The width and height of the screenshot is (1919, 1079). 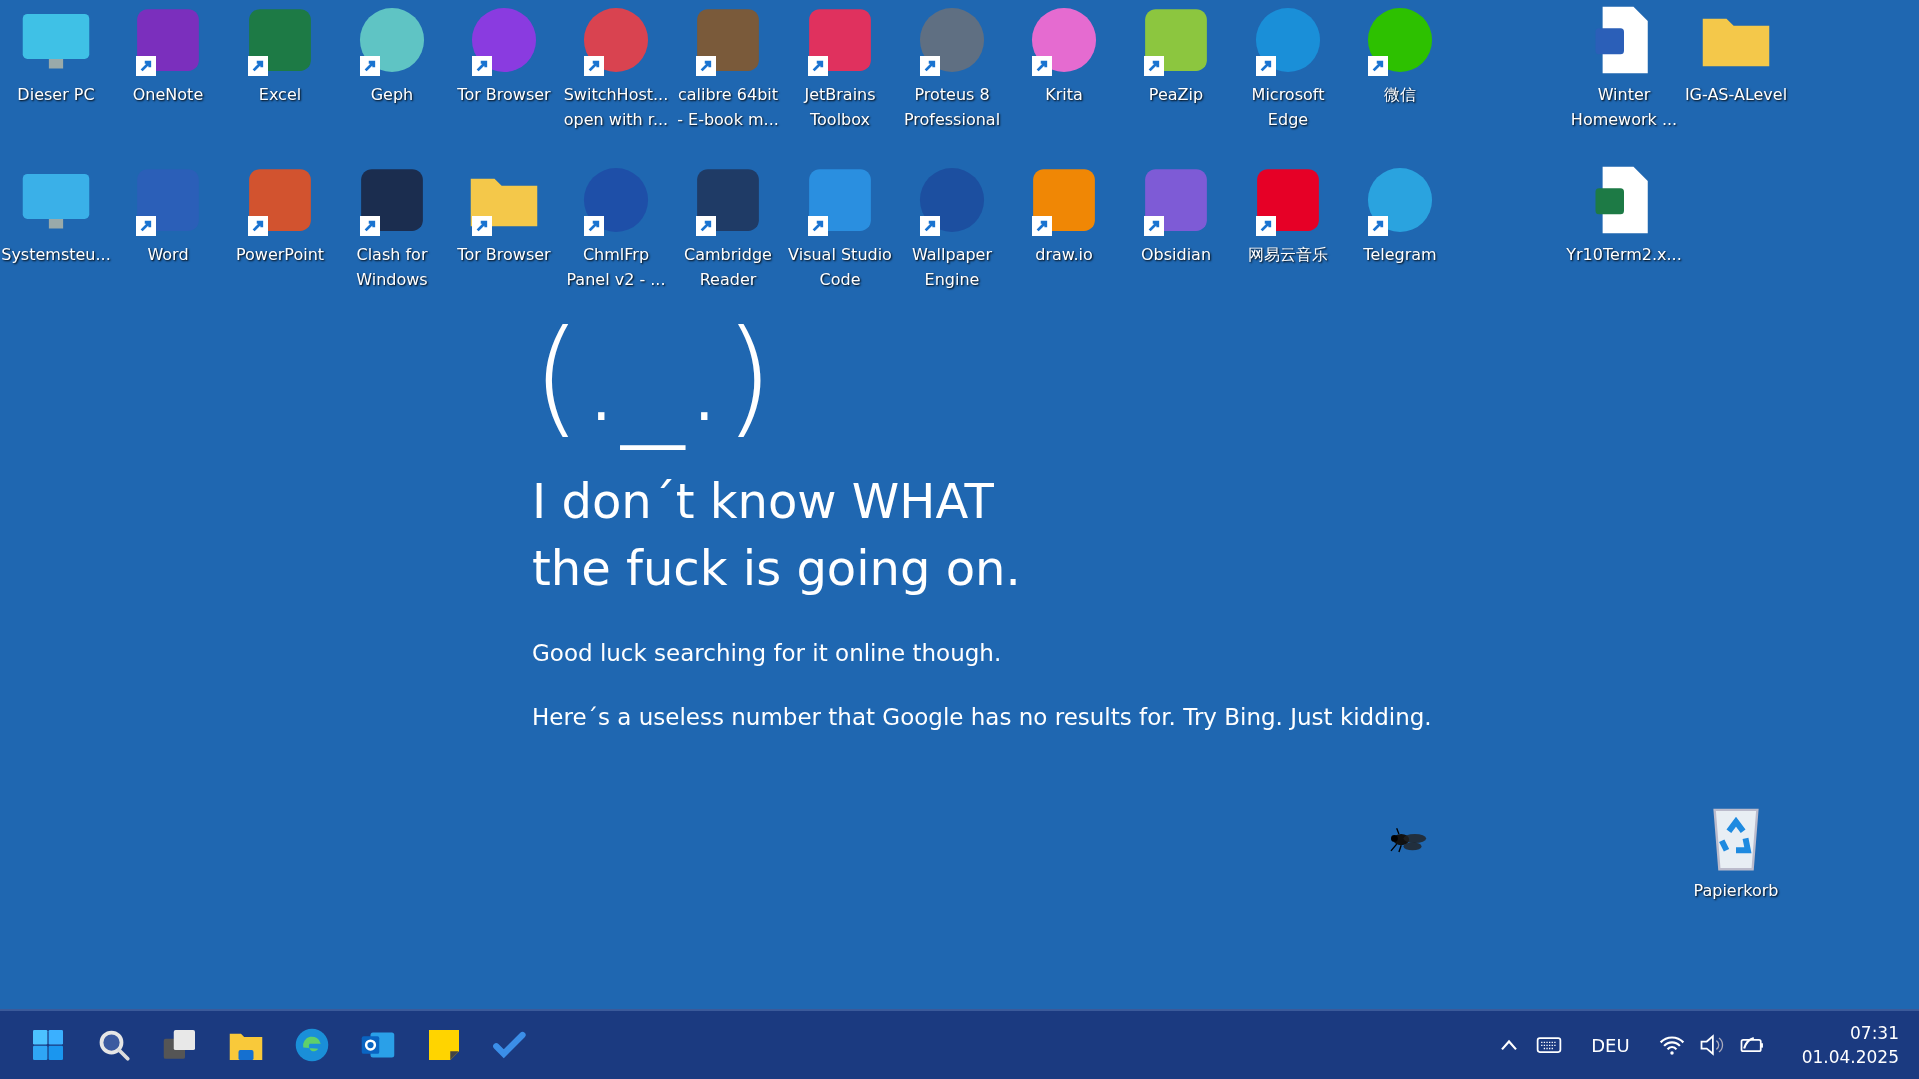 I want to click on time-text: 07:31, so click(x=1874, y=1033).